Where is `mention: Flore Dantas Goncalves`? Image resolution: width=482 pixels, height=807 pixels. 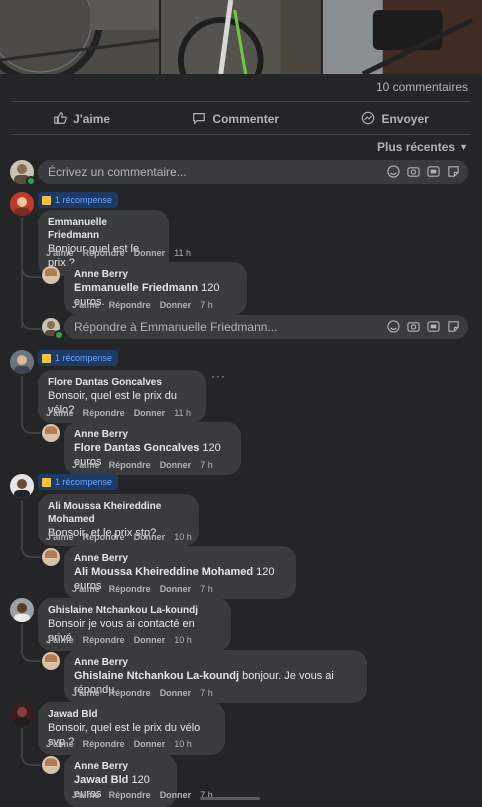 mention: Flore Dantas Goncalves is located at coordinates (136, 448).